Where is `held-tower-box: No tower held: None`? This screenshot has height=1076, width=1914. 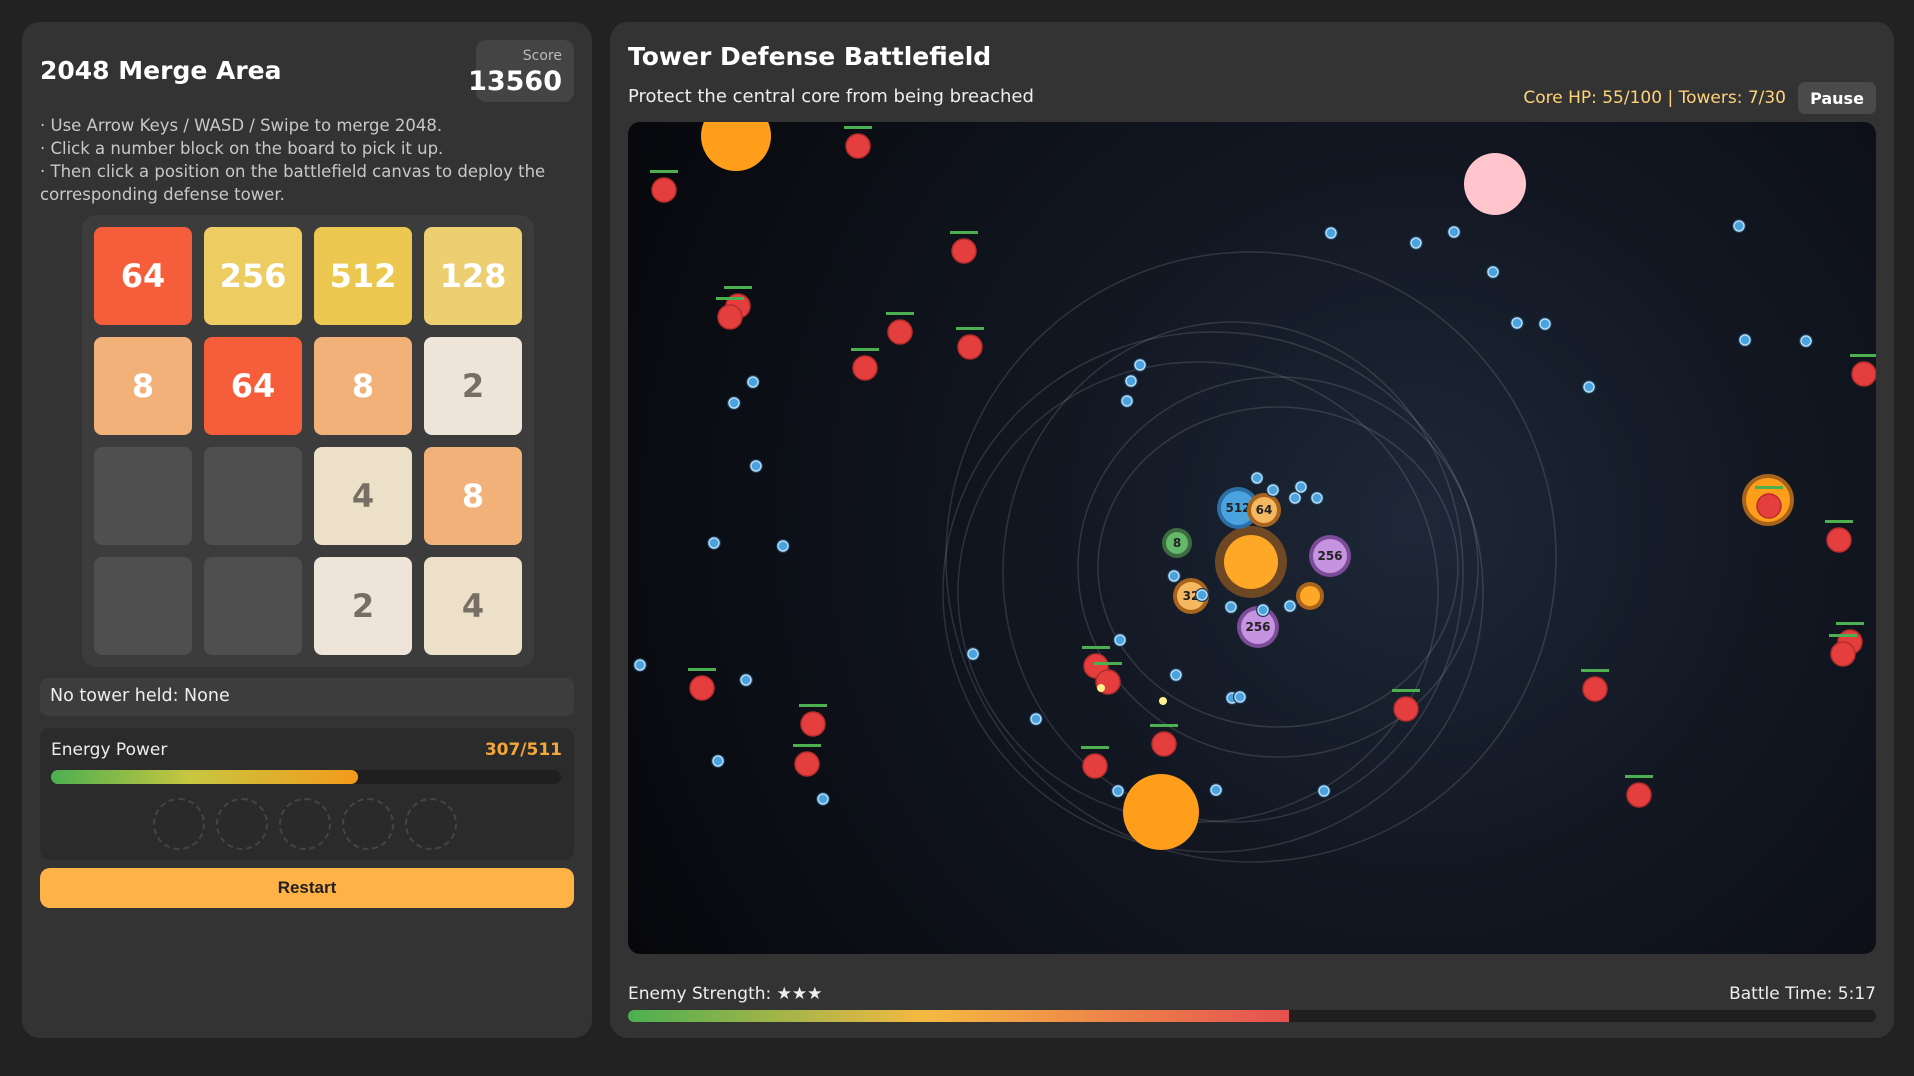 held-tower-box: No tower held: None is located at coordinates (307, 697).